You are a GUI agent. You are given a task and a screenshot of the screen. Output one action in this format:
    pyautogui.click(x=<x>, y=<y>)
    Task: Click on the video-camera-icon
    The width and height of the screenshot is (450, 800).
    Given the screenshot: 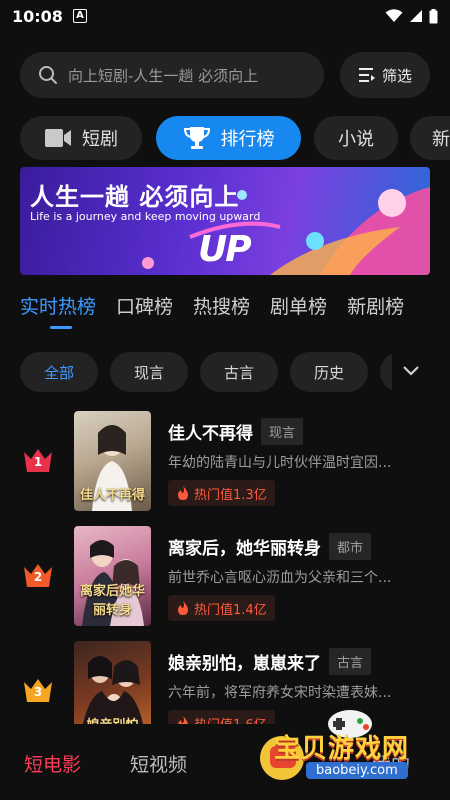 What is the action you would take?
    pyautogui.click(x=58, y=138)
    